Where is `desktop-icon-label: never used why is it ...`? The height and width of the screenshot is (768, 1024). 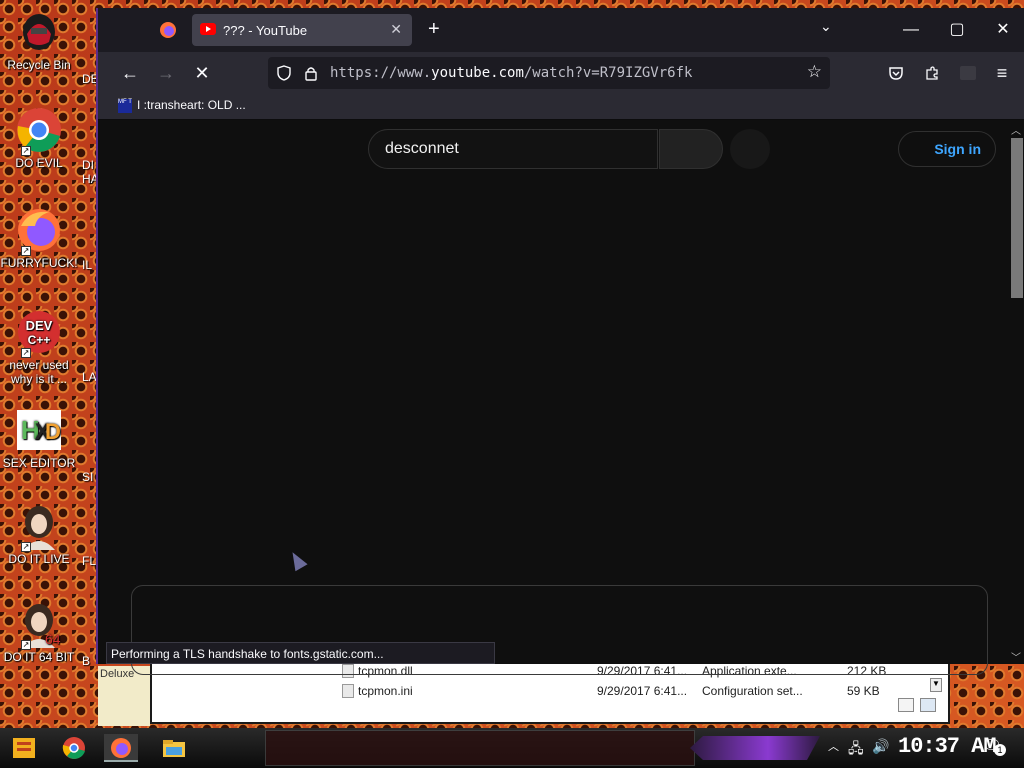
desktop-icon-label: never used why is it ... is located at coordinates (39, 372).